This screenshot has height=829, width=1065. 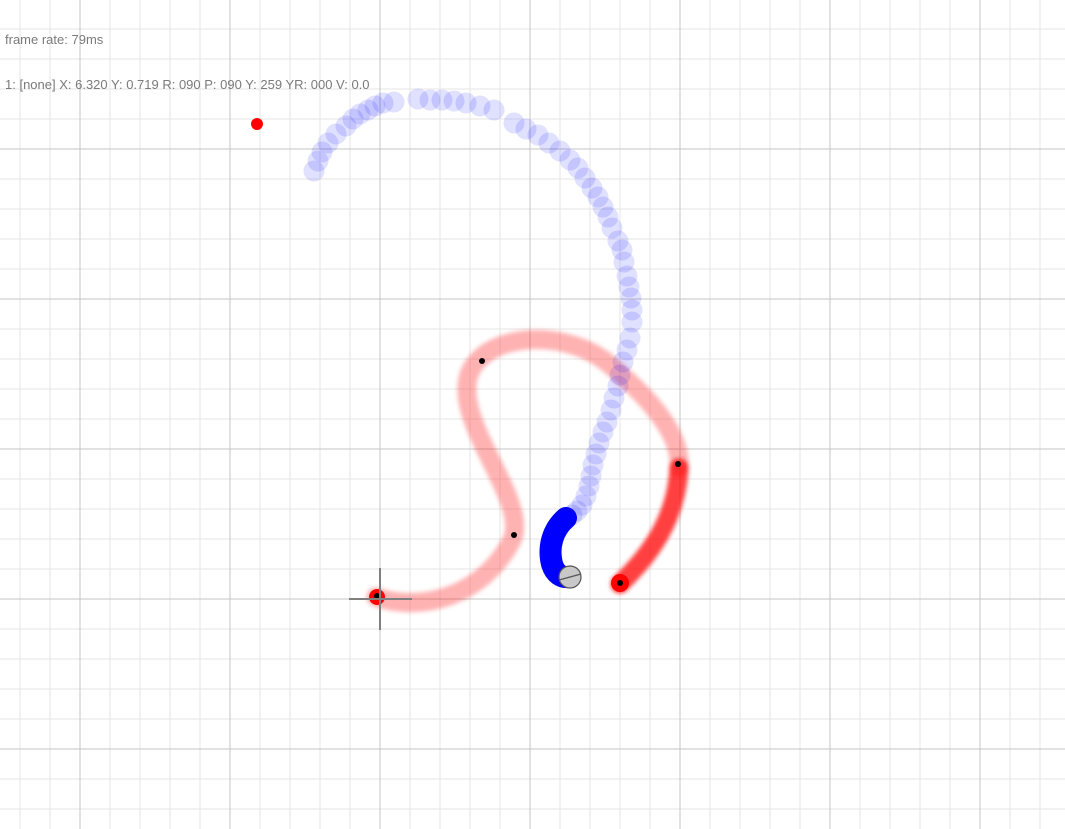 What do you see at coordinates (36, 39) in the screenshot?
I see `frame-rate-label: frame rate:` at bounding box center [36, 39].